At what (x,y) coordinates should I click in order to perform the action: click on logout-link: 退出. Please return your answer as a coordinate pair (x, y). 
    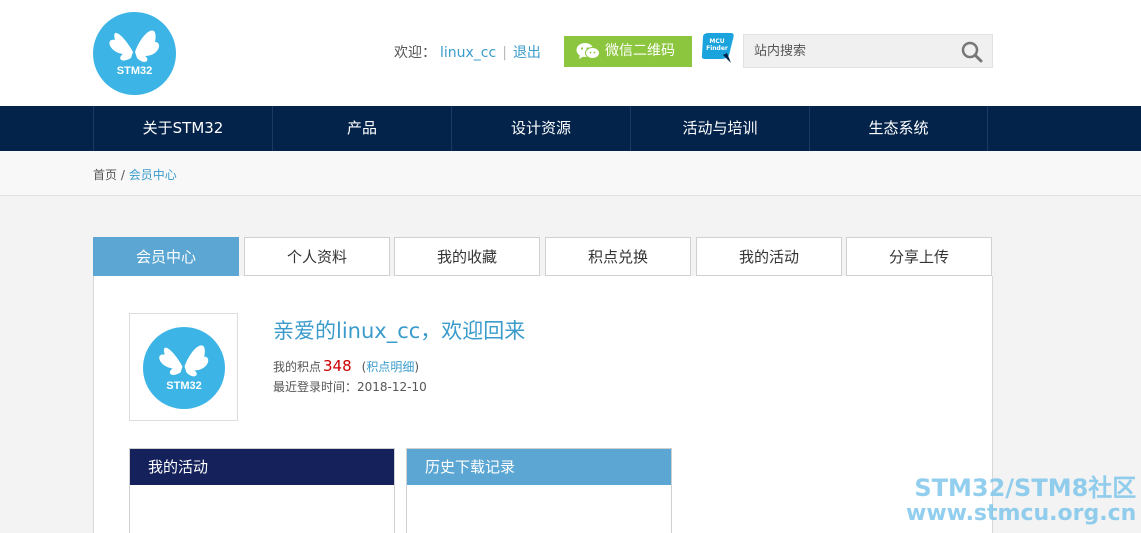
    Looking at the image, I should click on (527, 53).